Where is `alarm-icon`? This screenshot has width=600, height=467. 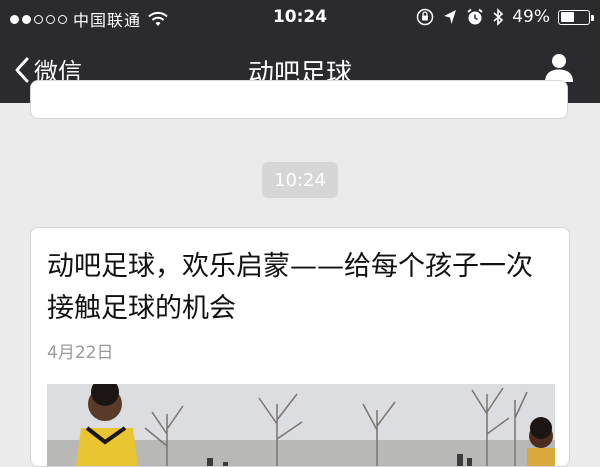
alarm-icon is located at coordinates (475, 16).